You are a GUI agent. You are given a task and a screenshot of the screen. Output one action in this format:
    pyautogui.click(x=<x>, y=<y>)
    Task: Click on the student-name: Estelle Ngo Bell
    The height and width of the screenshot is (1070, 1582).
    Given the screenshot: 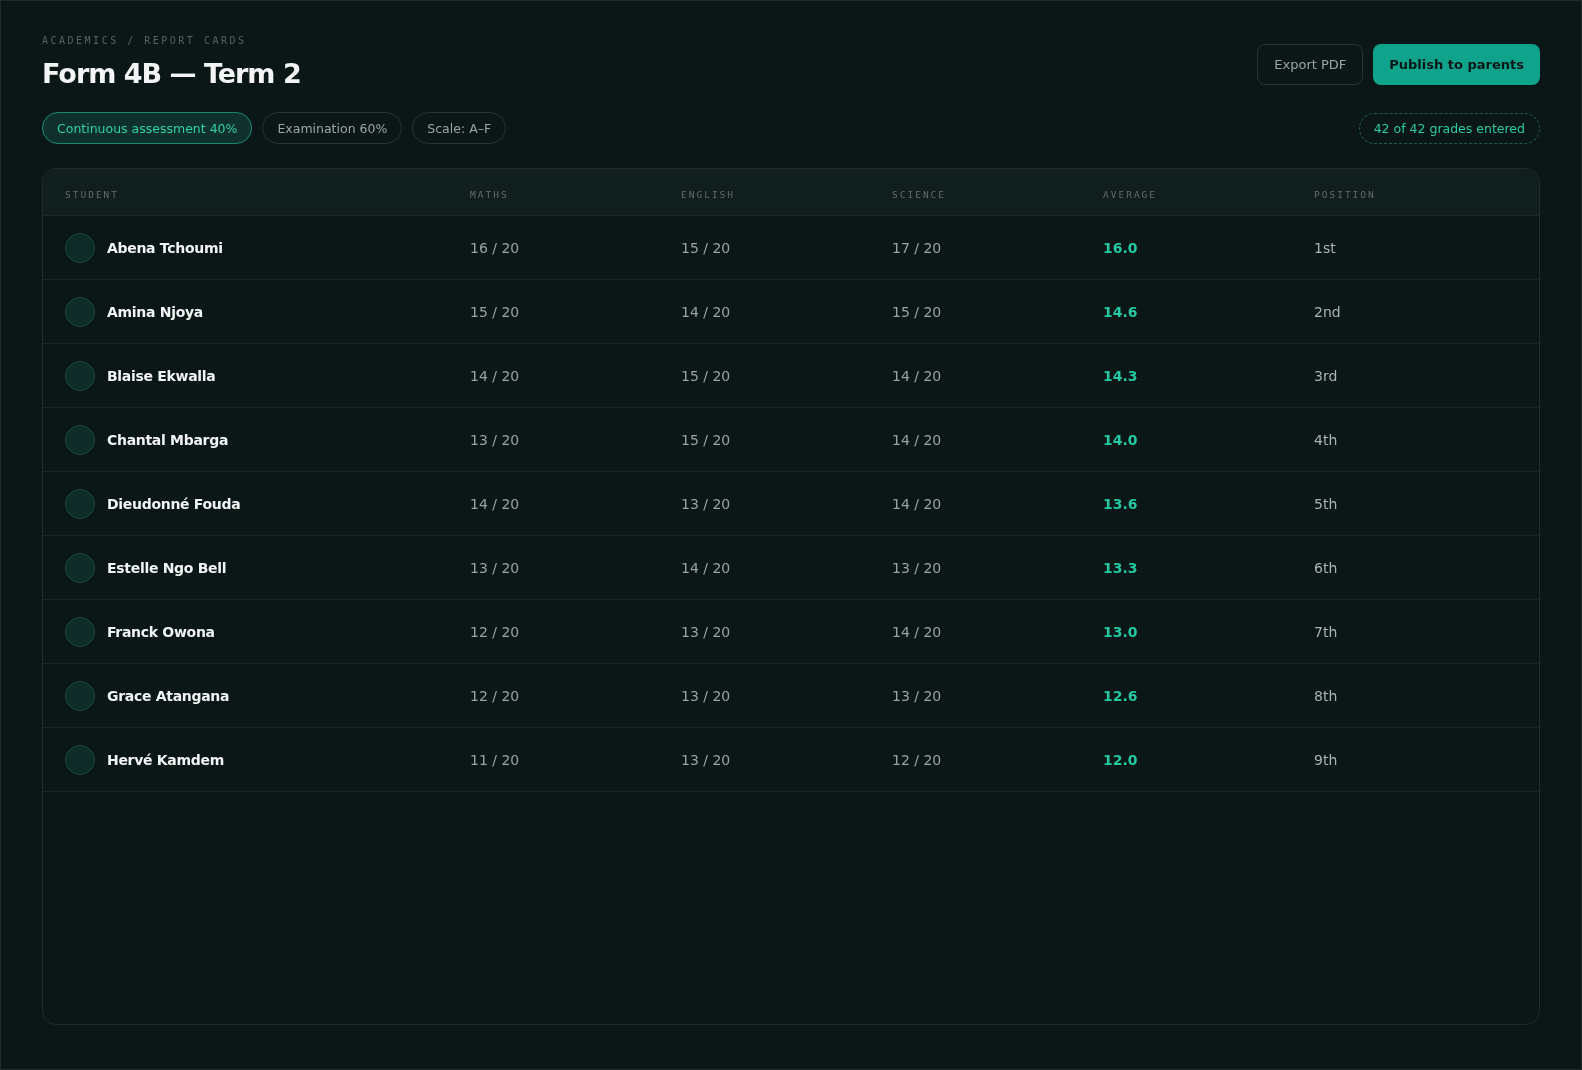 What is the action you would take?
    pyautogui.click(x=167, y=567)
    